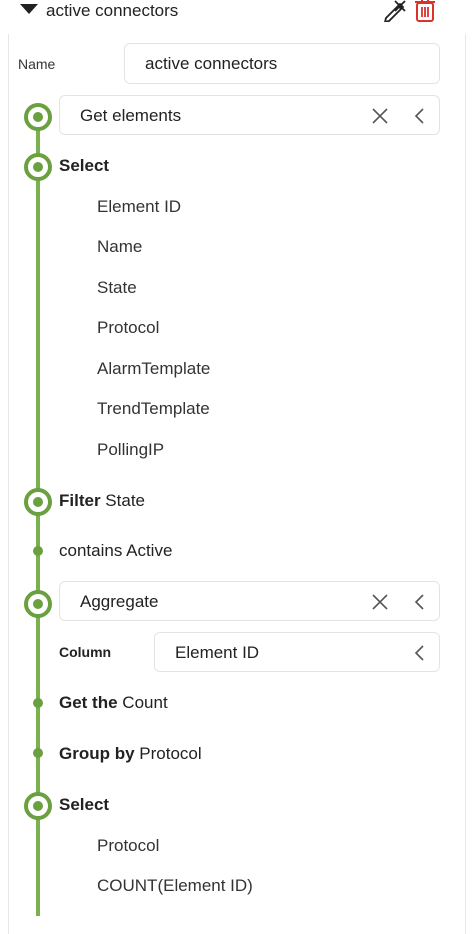 The image size is (474, 934). What do you see at coordinates (425, 11) in the screenshot?
I see `trash-icon` at bounding box center [425, 11].